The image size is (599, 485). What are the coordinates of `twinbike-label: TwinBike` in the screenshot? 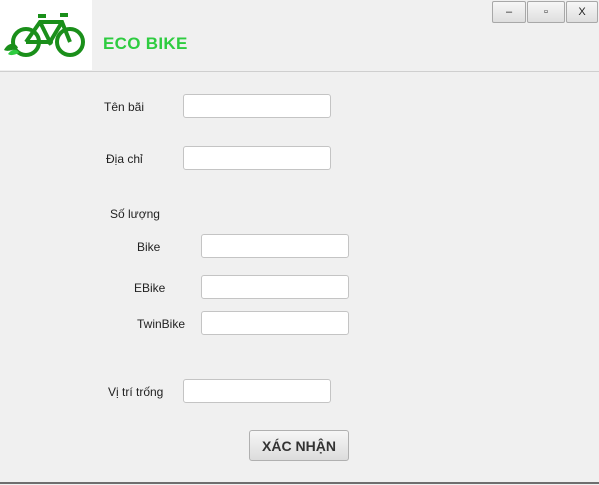 It's located at (161, 324).